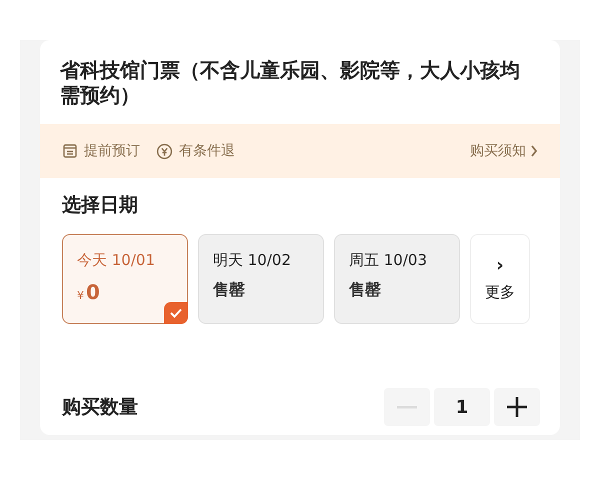 The image size is (600, 480). What do you see at coordinates (261, 279) in the screenshot?
I see `date-option: 明天 10/02 售罄` at bounding box center [261, 279].